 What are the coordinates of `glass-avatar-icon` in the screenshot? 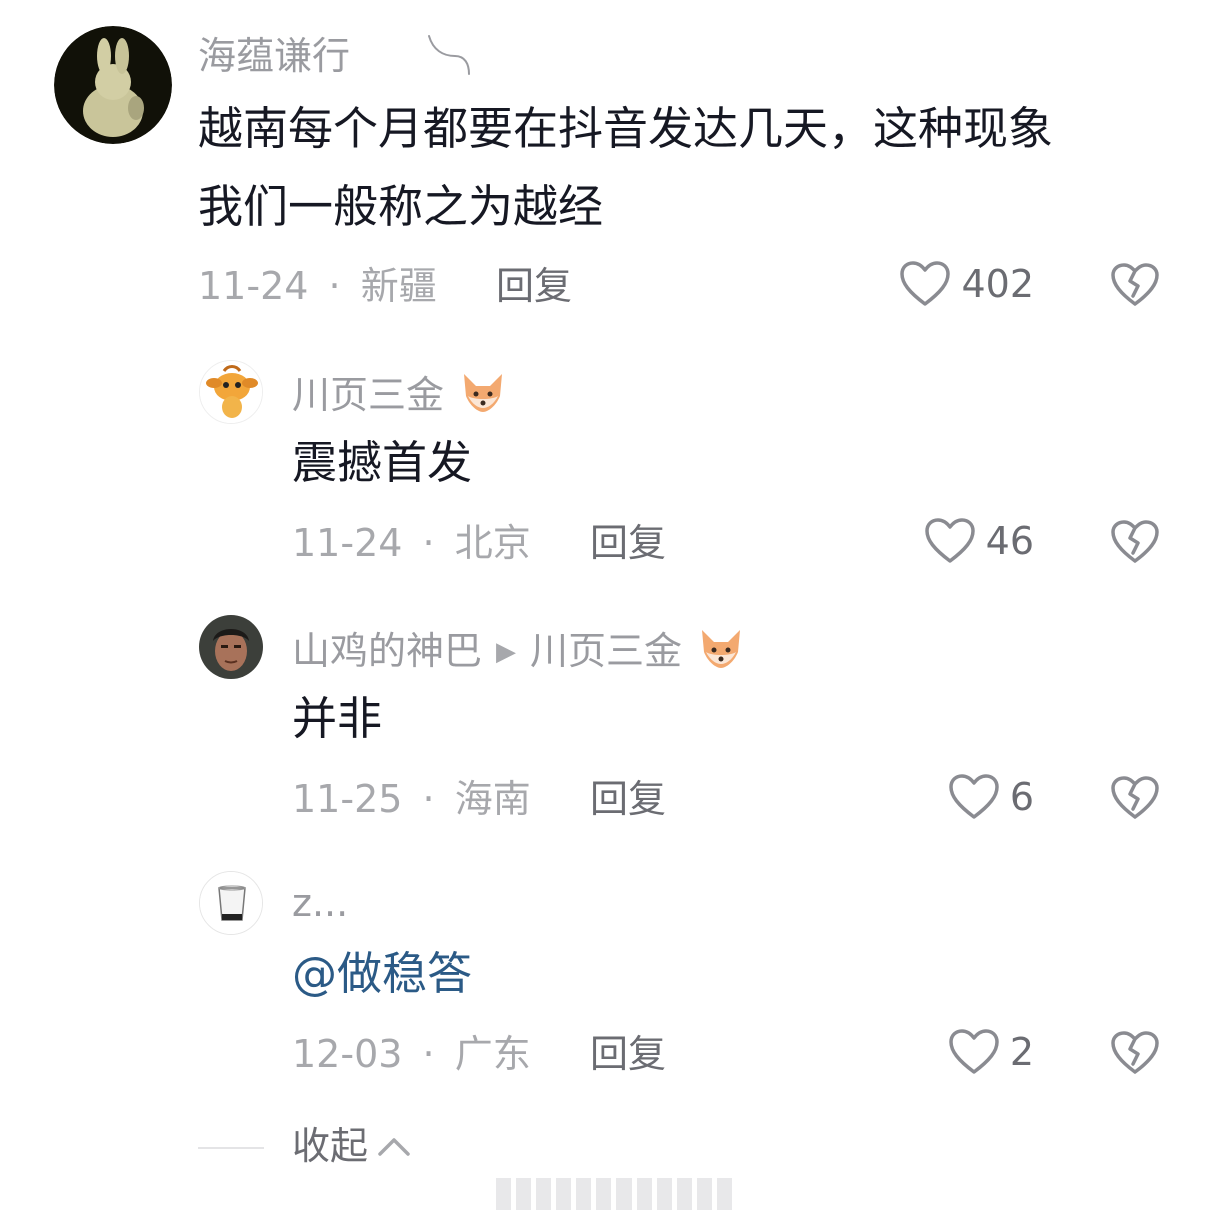 It's located at (231, 903).